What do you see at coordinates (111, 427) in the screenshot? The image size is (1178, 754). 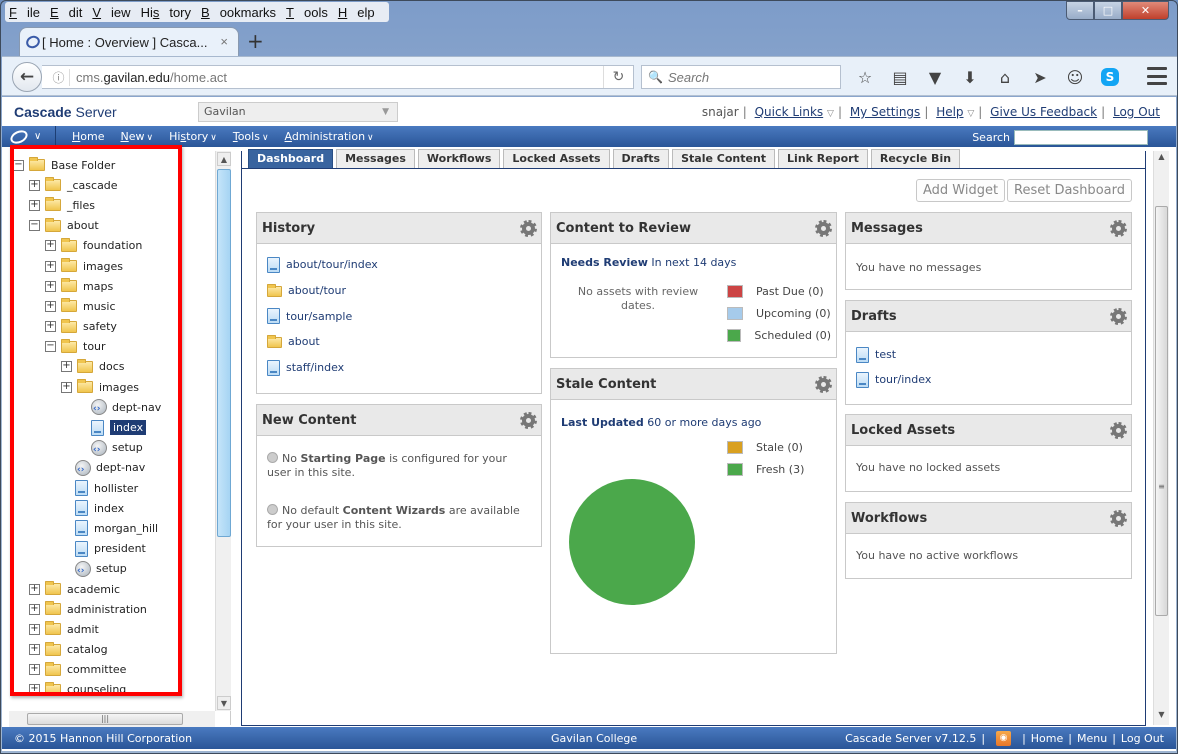 I see `tree-item: index` at bounding box center [111, 427].